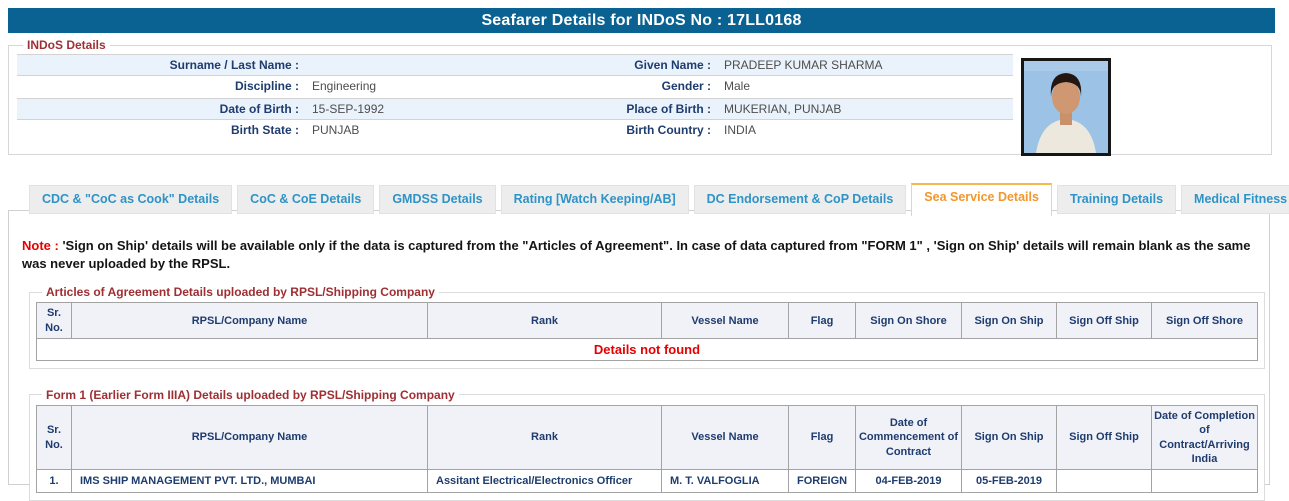  I want to click on surname-label: Surname / Last Name :, so click(234, 65).